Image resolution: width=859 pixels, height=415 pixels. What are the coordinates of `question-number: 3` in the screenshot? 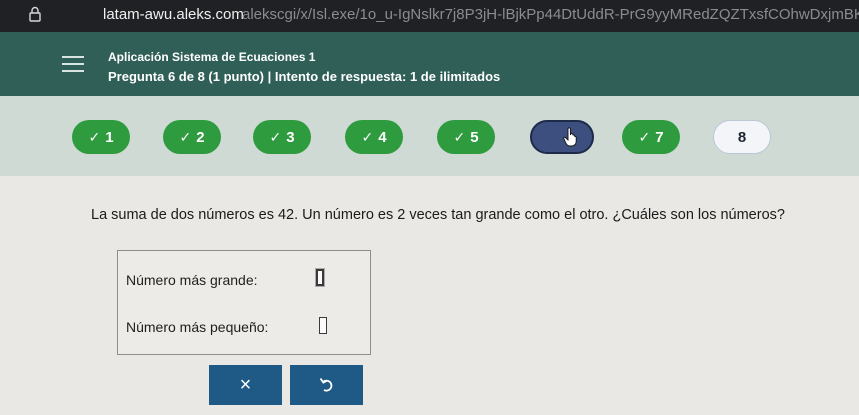 It's located at (290, 137).